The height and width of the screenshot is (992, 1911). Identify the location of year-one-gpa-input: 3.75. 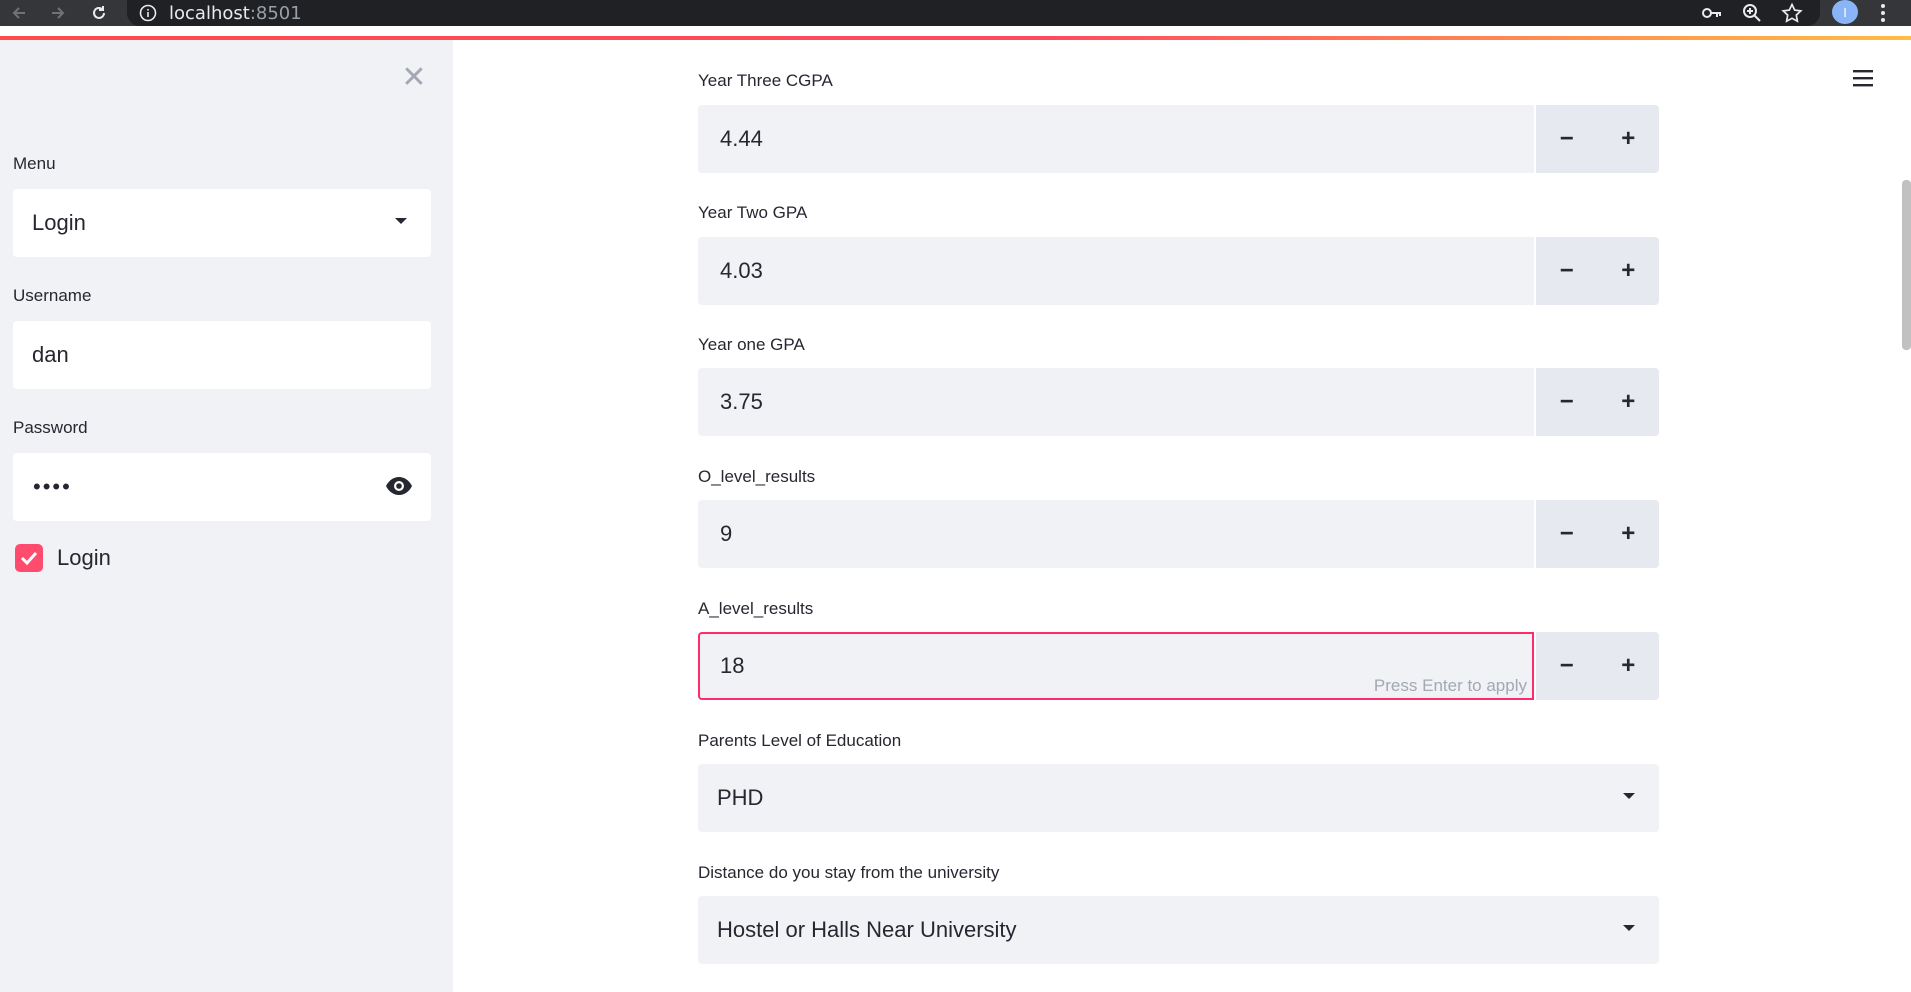
(1116, 402).